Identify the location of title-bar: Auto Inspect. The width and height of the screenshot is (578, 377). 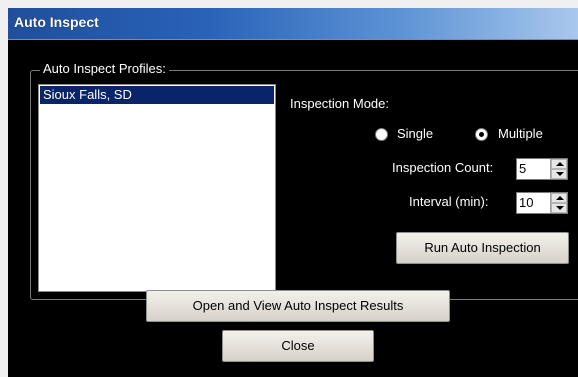
(293, 24).